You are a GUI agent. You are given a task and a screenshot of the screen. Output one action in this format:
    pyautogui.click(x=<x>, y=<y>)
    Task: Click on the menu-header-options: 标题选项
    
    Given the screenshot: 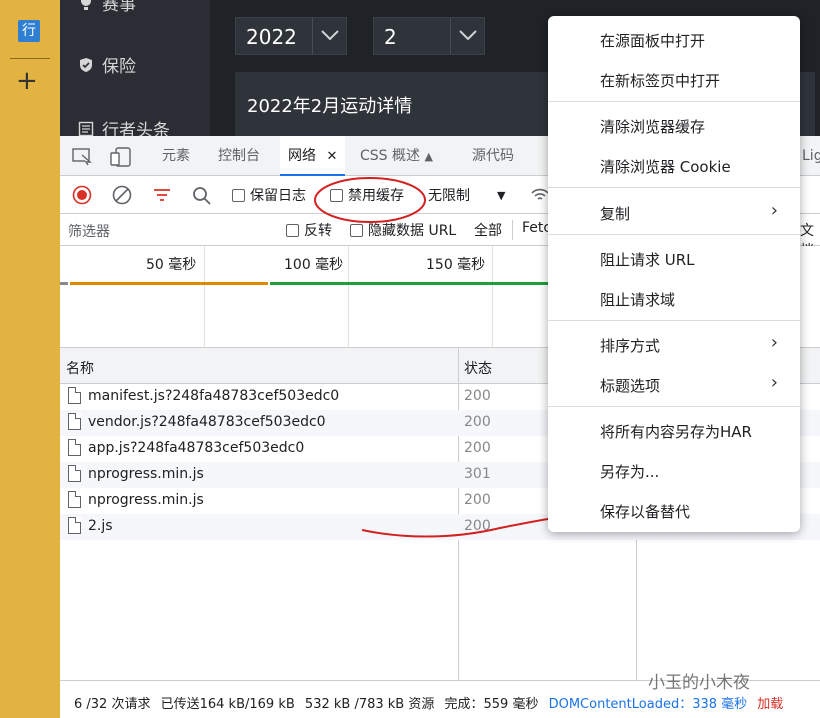 What is the action you would take?
    pyautogui.click(x=630, y=385)
    